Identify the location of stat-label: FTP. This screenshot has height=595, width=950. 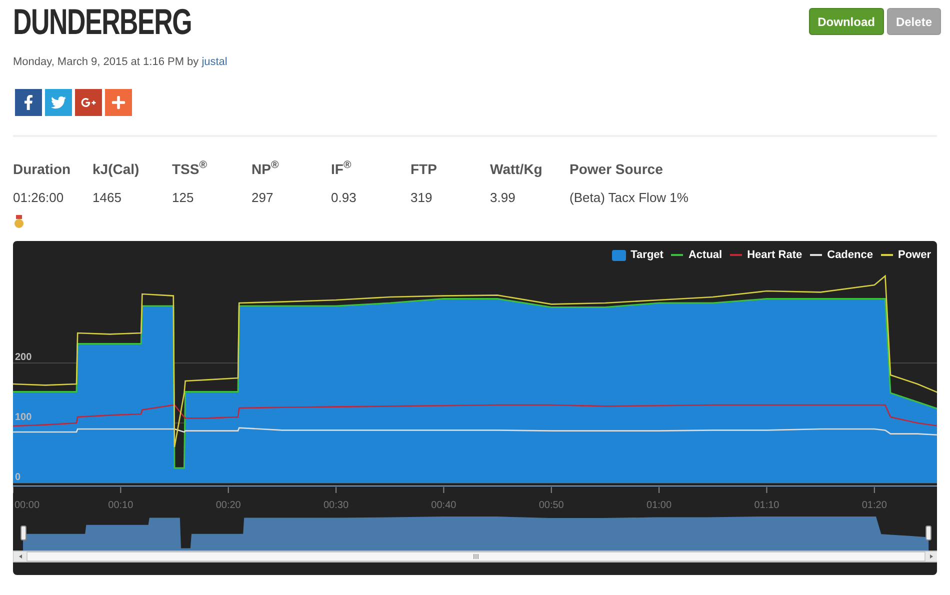
(423, 169).